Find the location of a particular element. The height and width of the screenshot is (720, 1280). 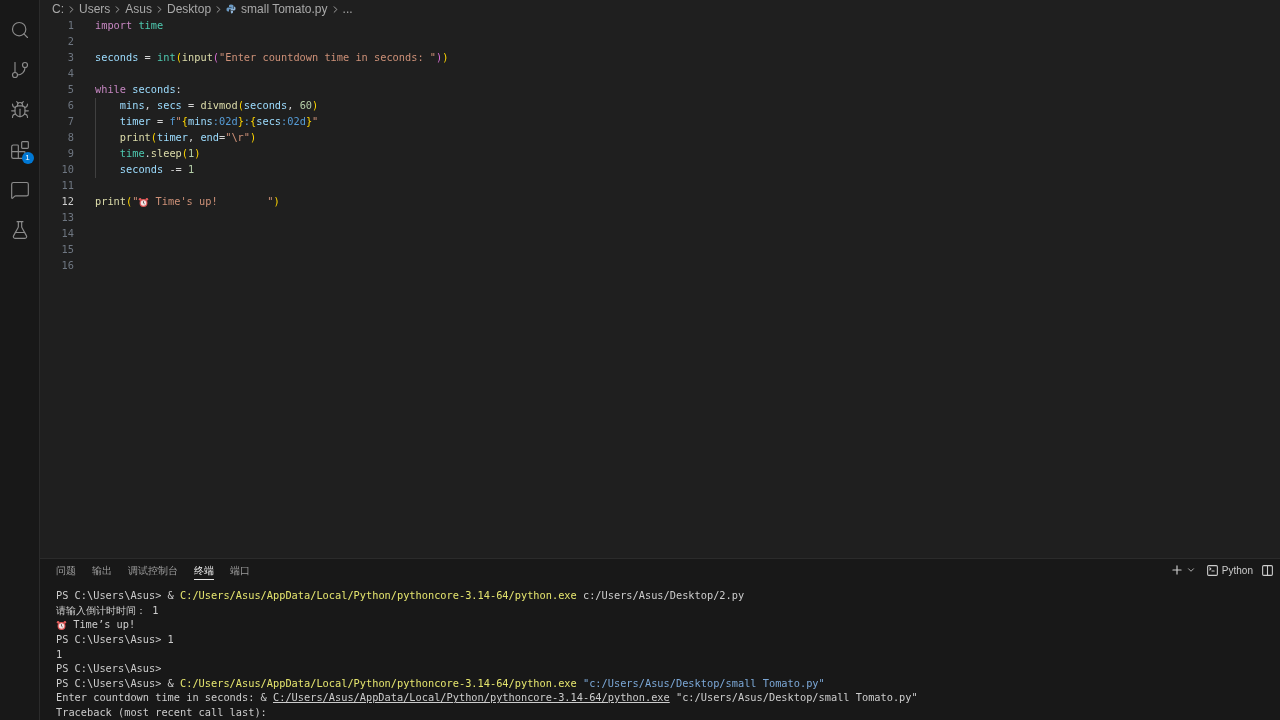

line-number: 1 is located at coordinates (70, 26).